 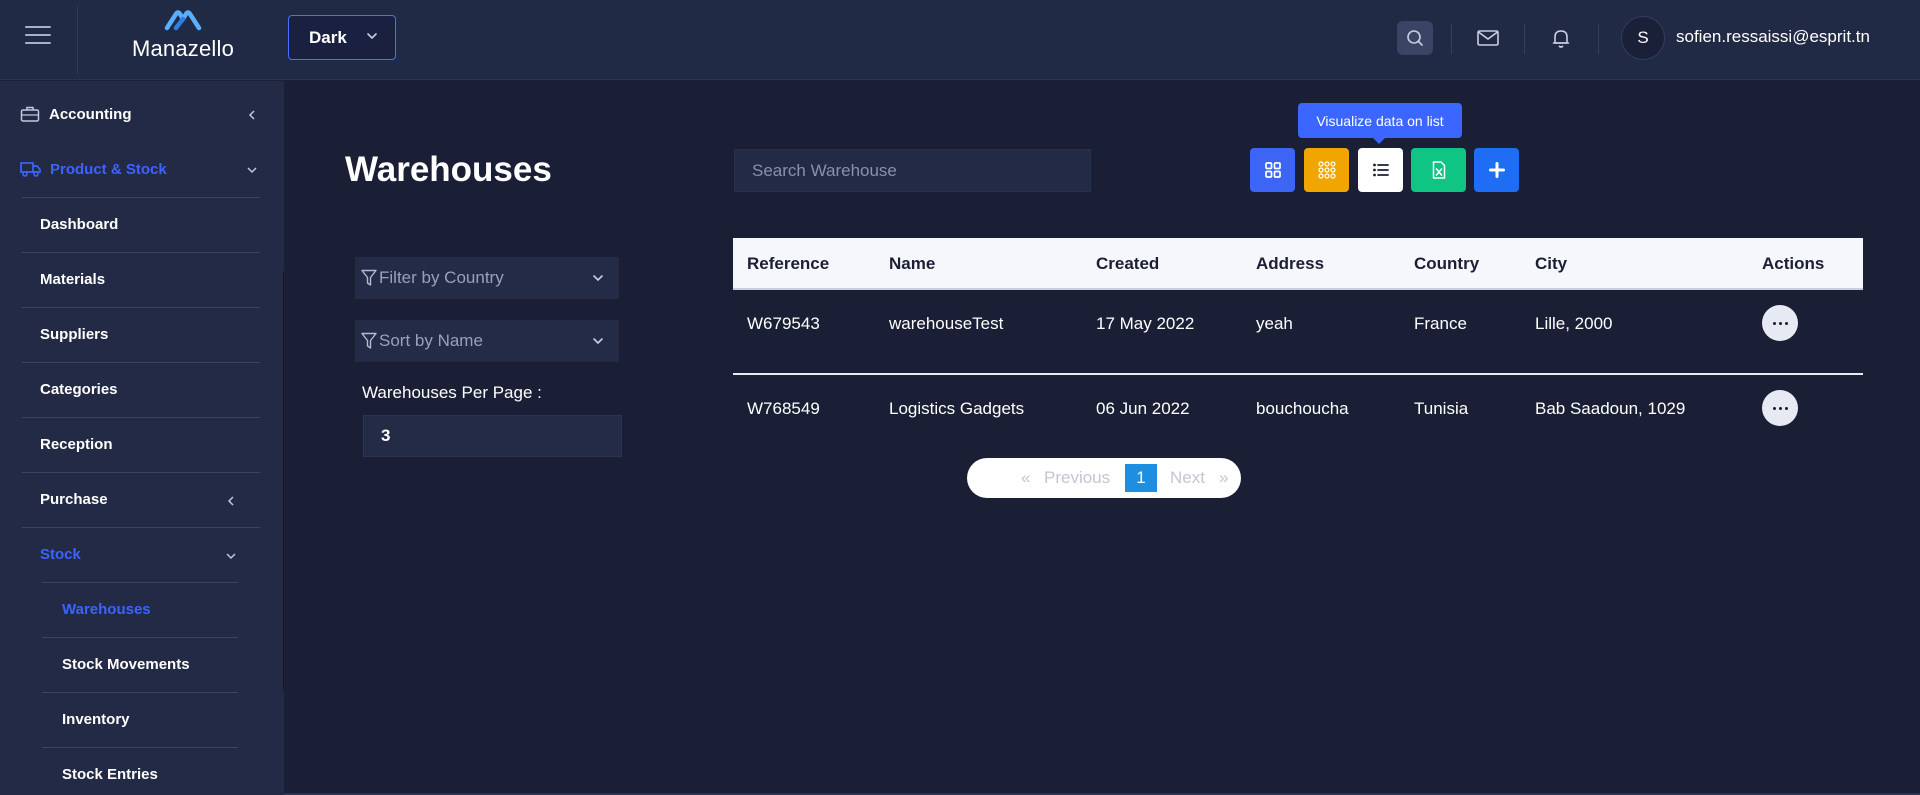 I want to click on sidebar-item-inventory: Inventory, so click(x=96, y=719).